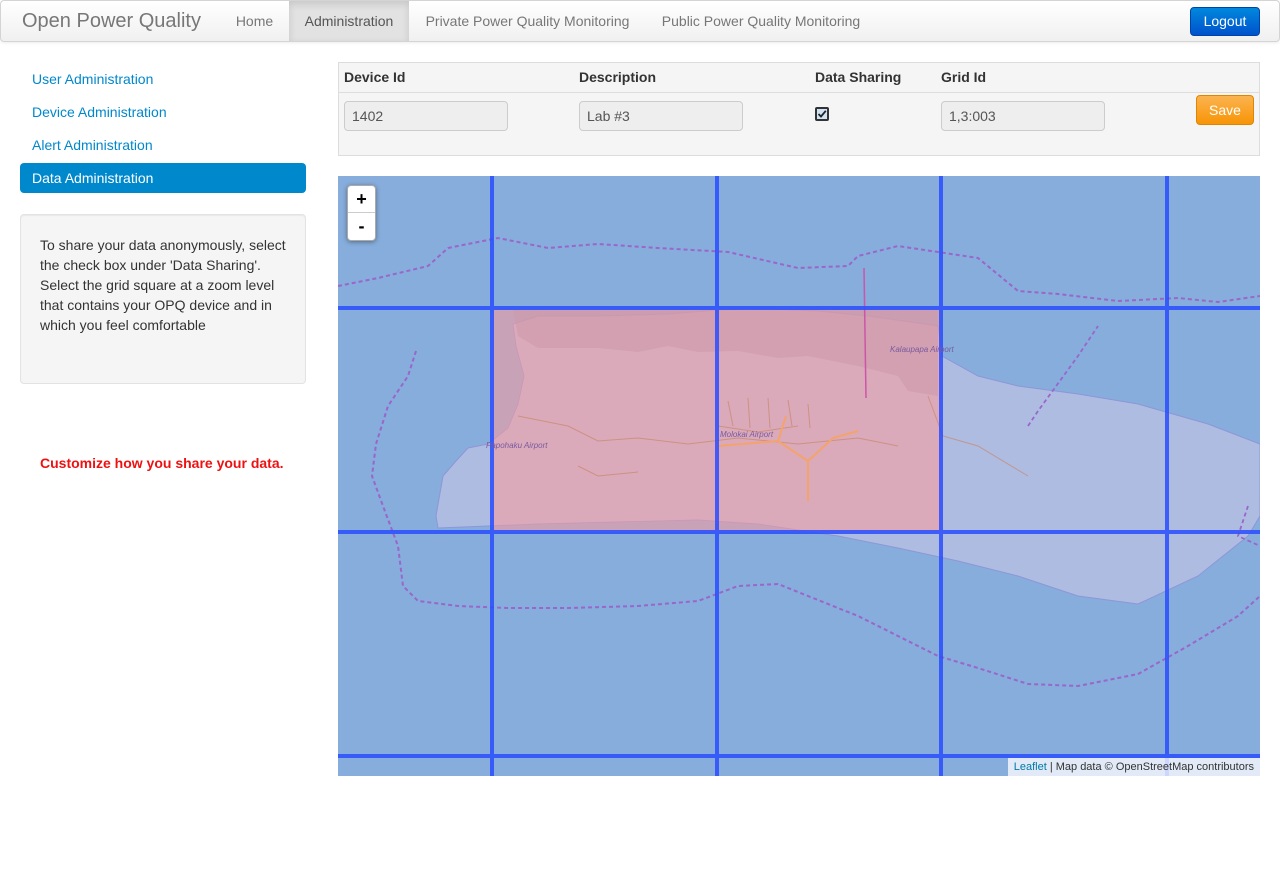 This screenshot has width=1280, height=880. I want to click on header-grid-id: Grid Id, so click(964, 77).